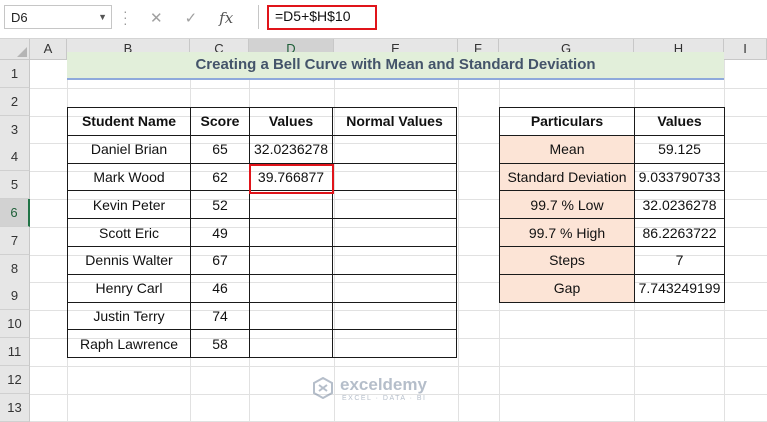 The height and width of the screenshot is (422, 767). Describe the element at coordinates (313, 16) in the screenshot. I see `formula-input: =D5+$H$10` at that location.